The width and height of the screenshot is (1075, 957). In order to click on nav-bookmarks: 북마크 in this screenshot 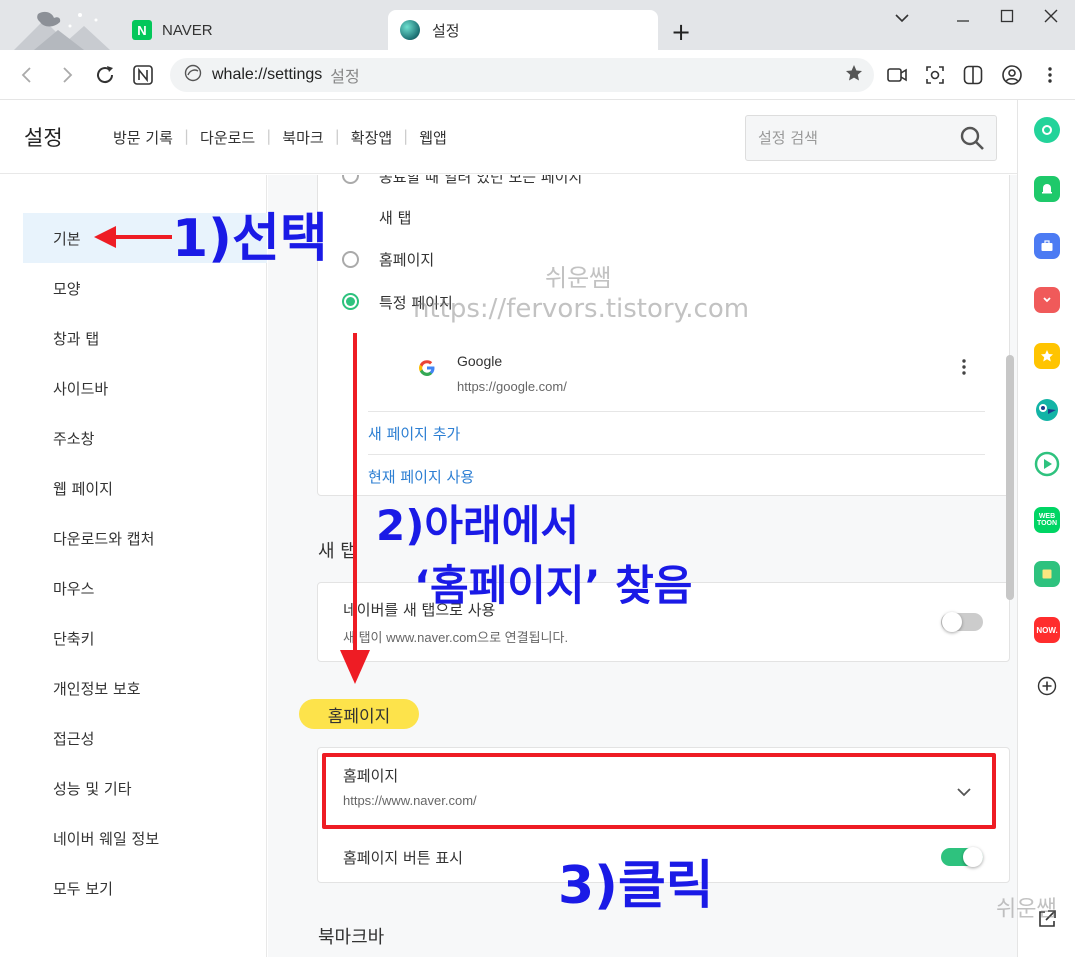, I will do `click(302, 137)`.